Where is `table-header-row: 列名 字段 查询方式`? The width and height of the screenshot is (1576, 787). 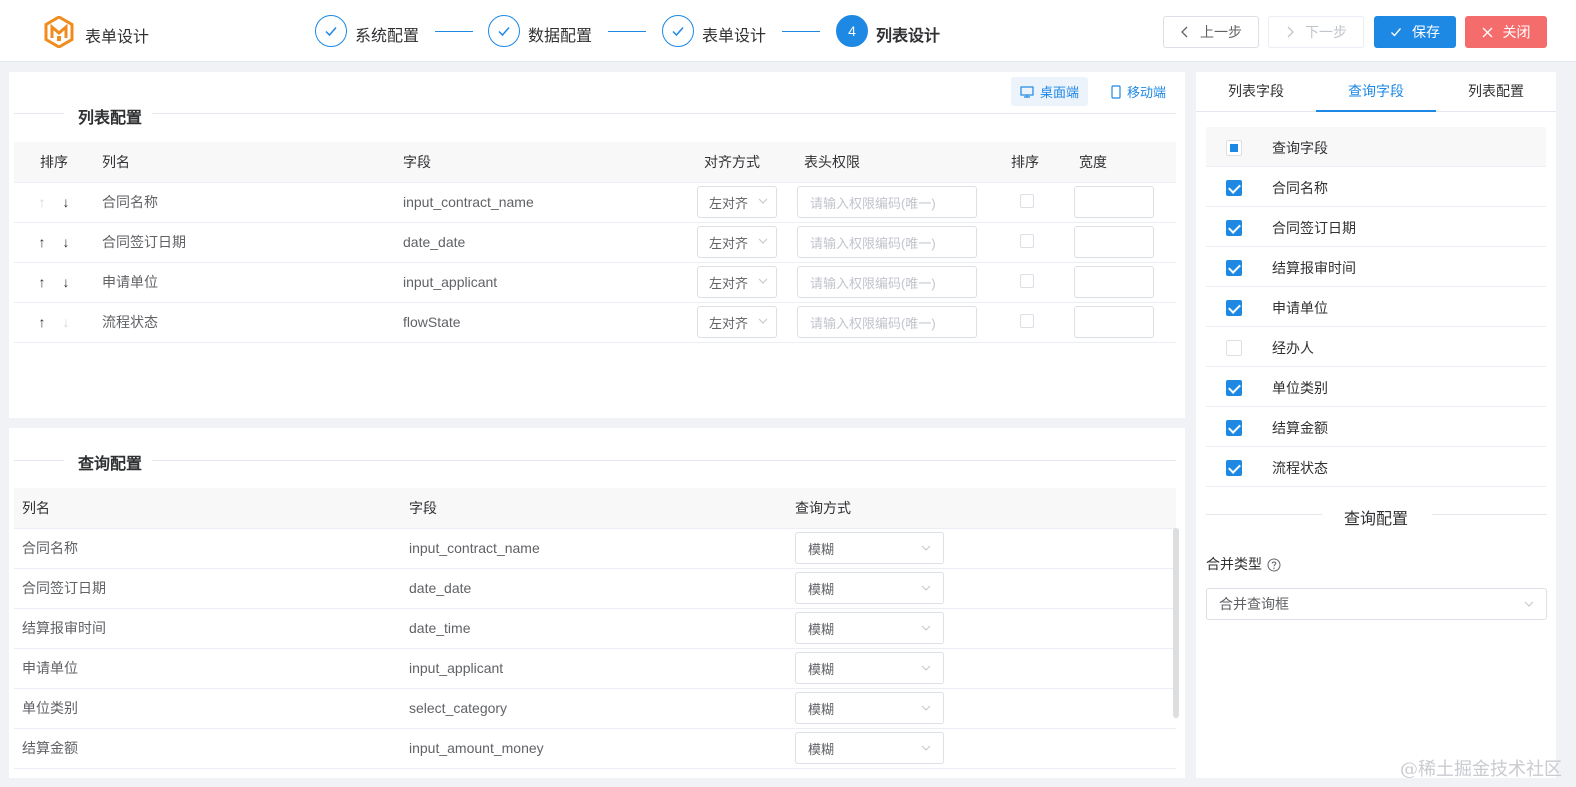
table-header-row: 列名 字段 查询方式 is located at coordinates (595, 508).